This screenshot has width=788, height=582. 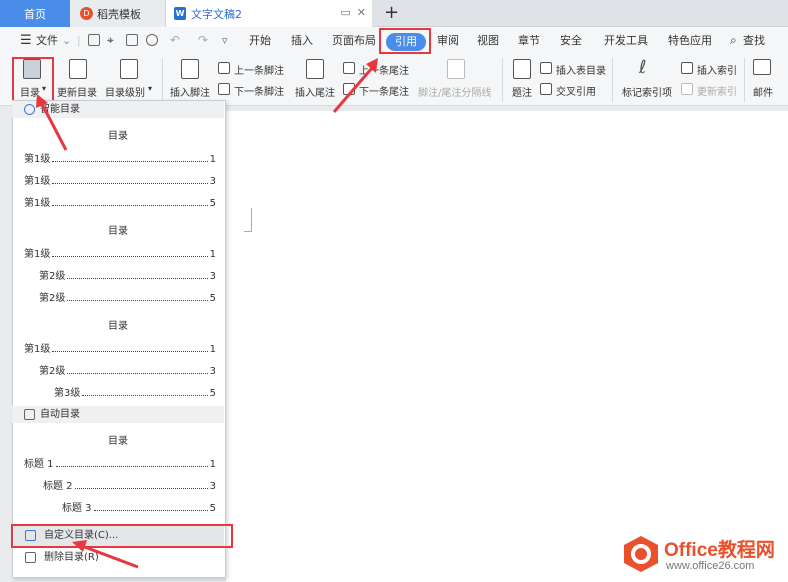 What do you see at coordinates (345, 12) in the screenshot?
I see `pin-window-icon: ▭` at bounding box center [345, 12].